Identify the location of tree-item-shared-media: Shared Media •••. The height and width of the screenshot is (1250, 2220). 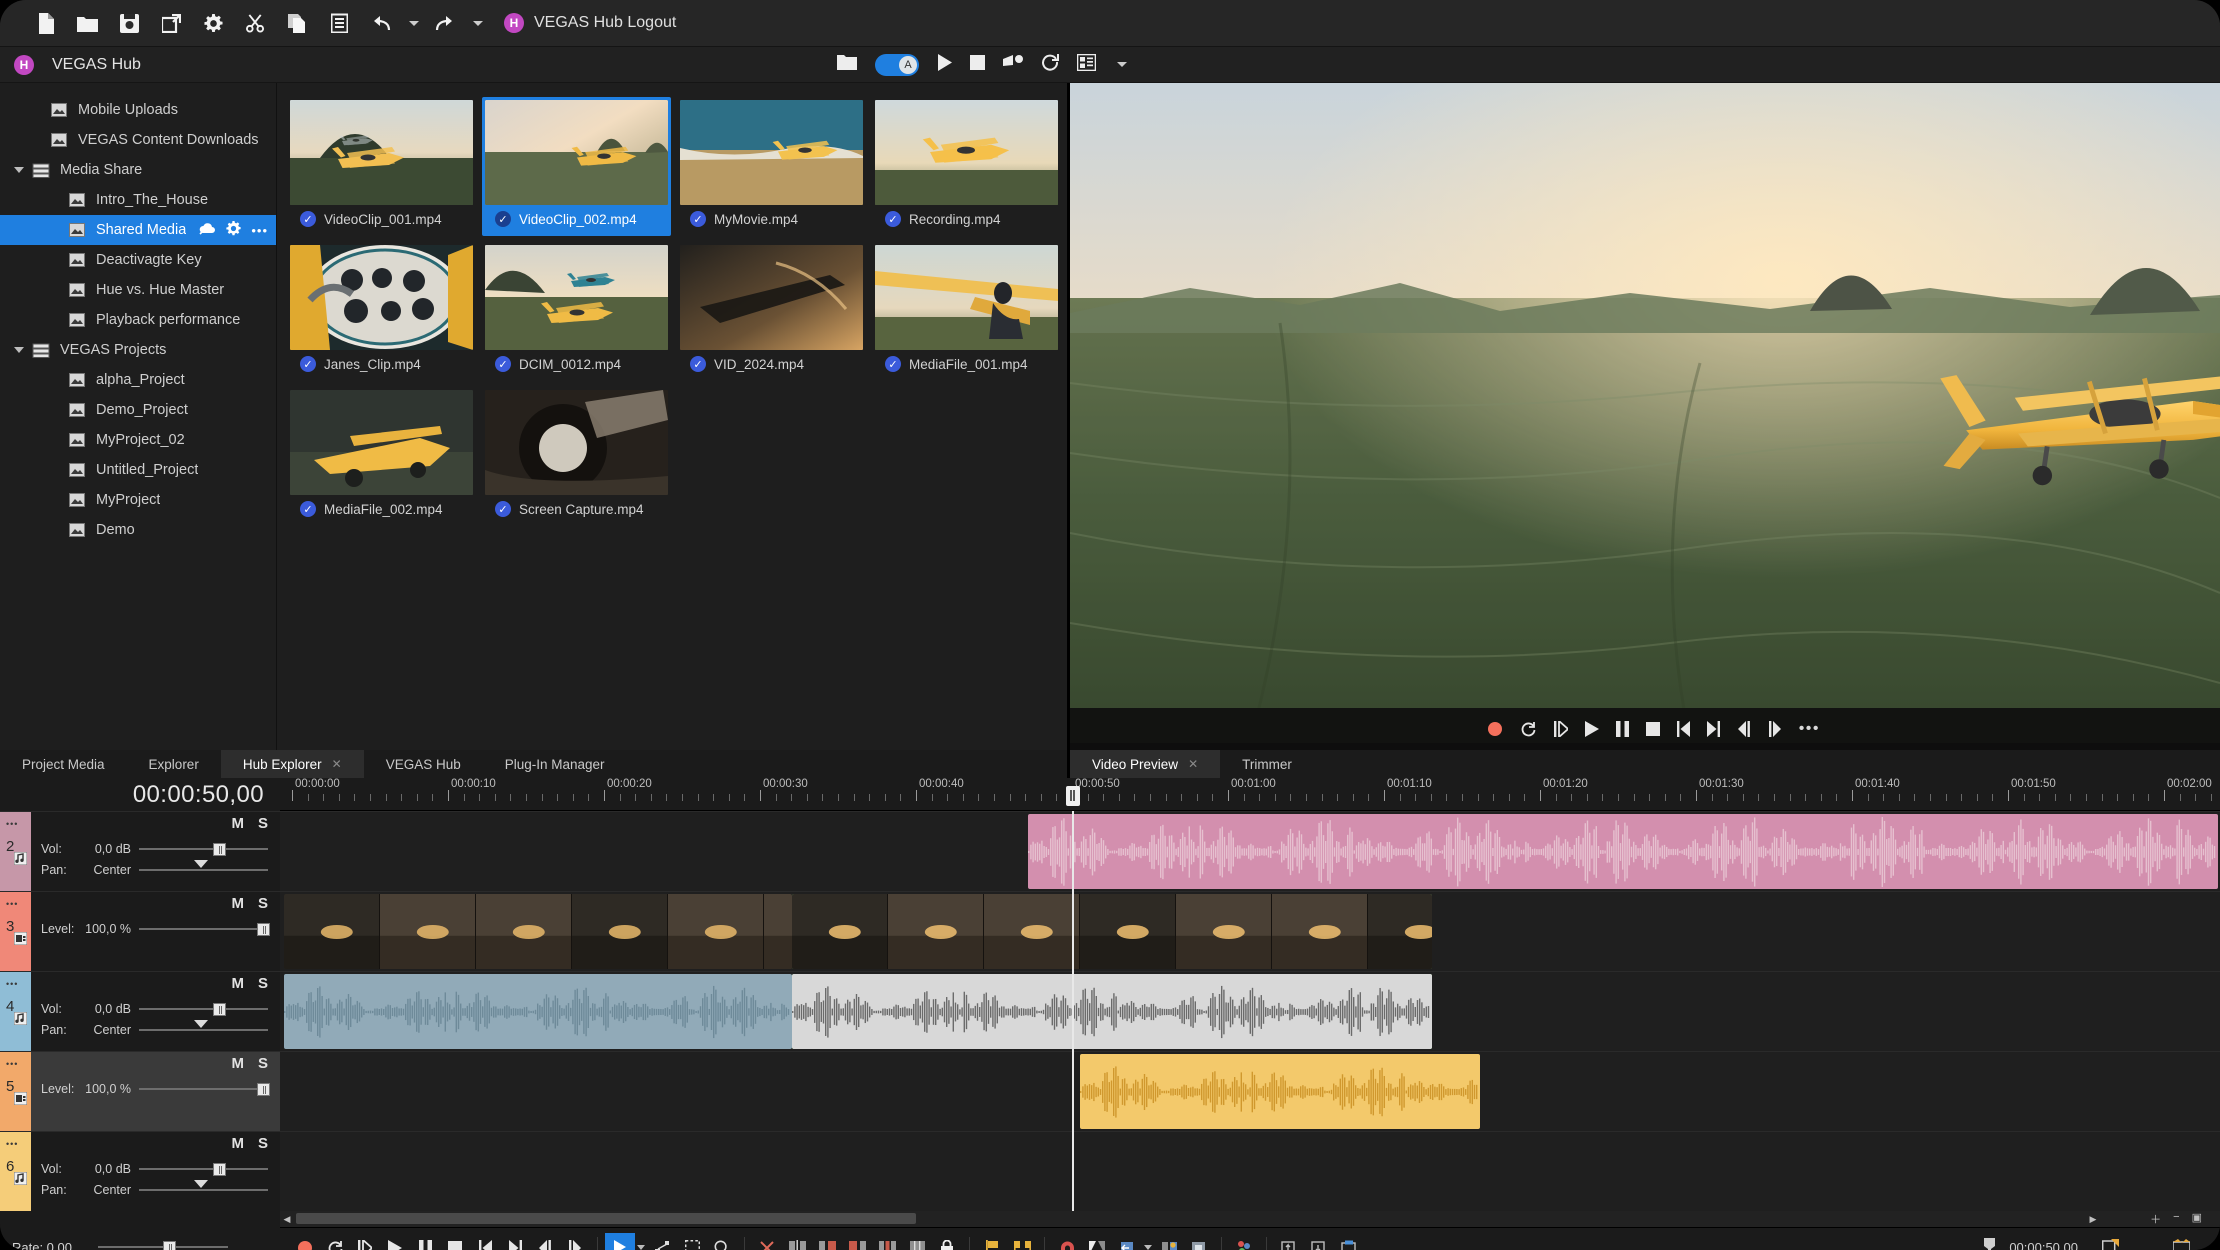
(138, 230).